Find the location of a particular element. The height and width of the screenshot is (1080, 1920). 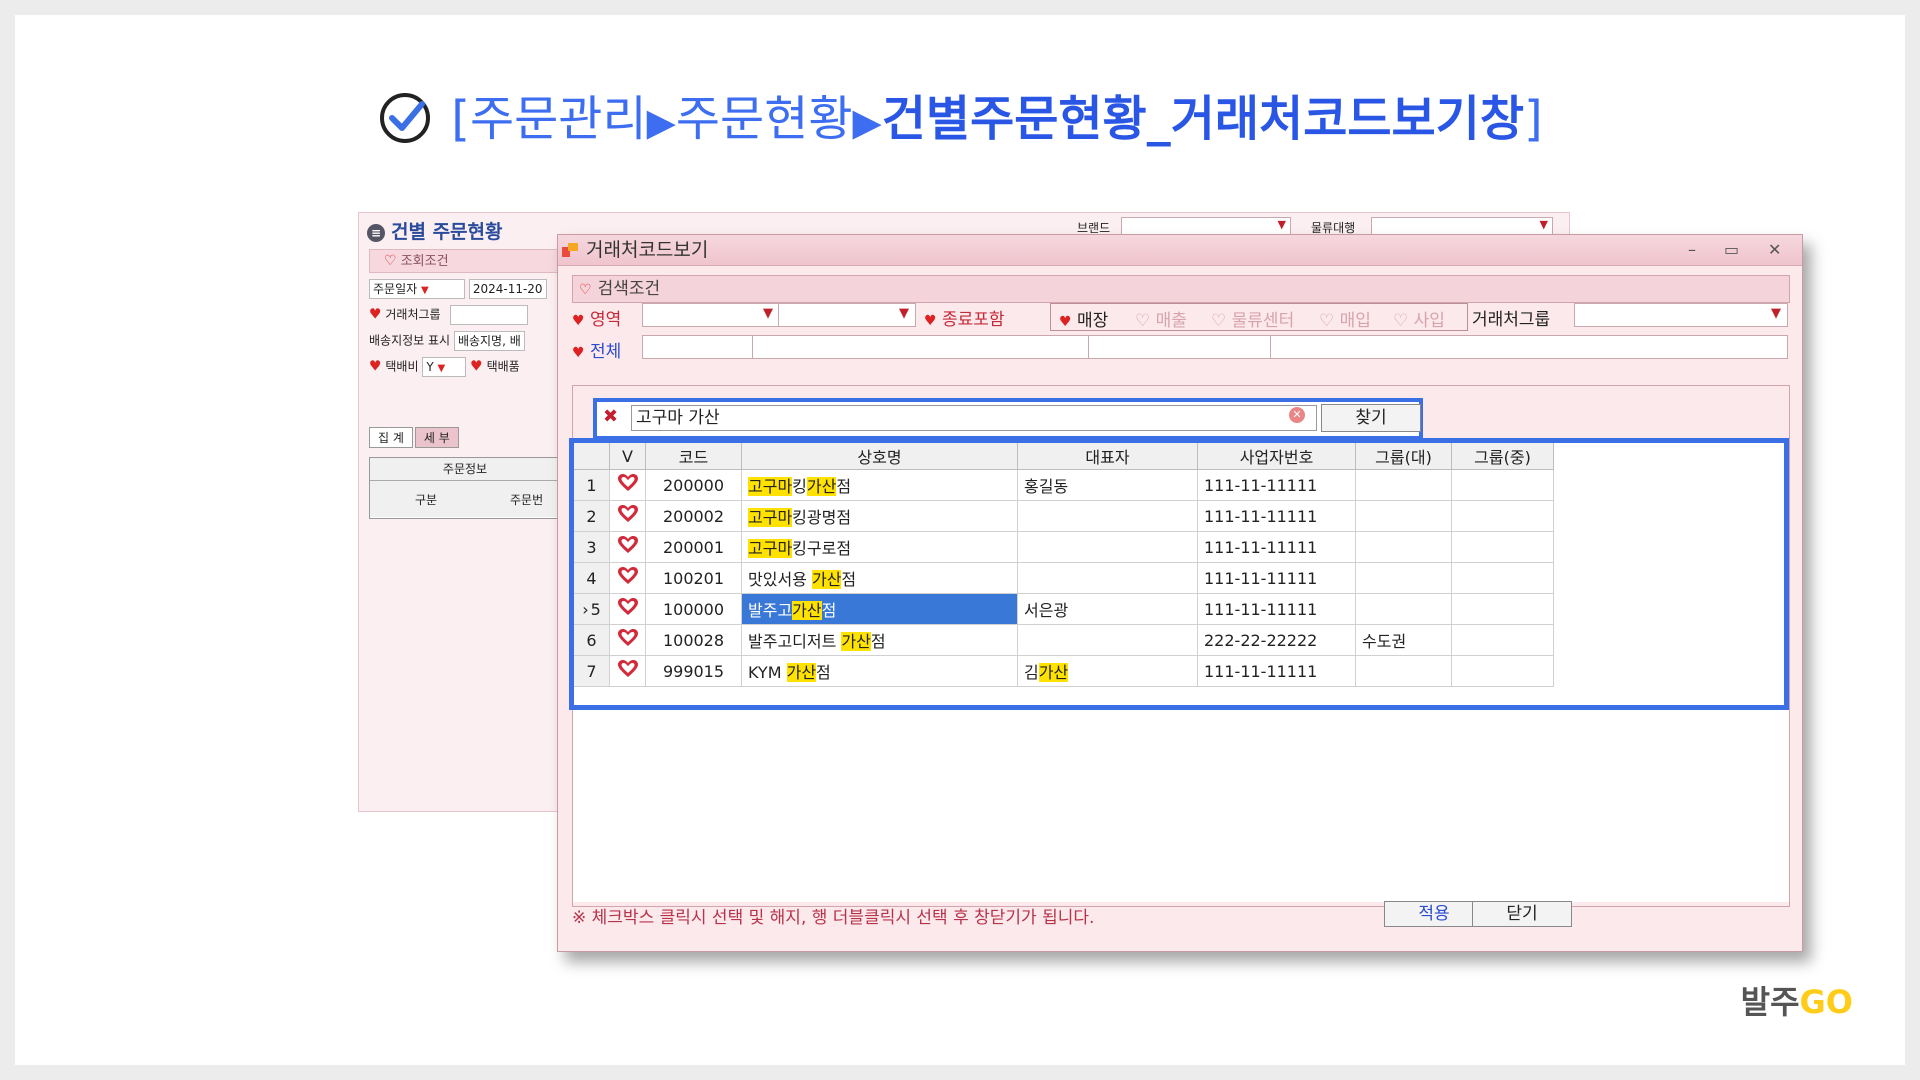

logo-text: 발주 is located at coordinates (1770, 1002).